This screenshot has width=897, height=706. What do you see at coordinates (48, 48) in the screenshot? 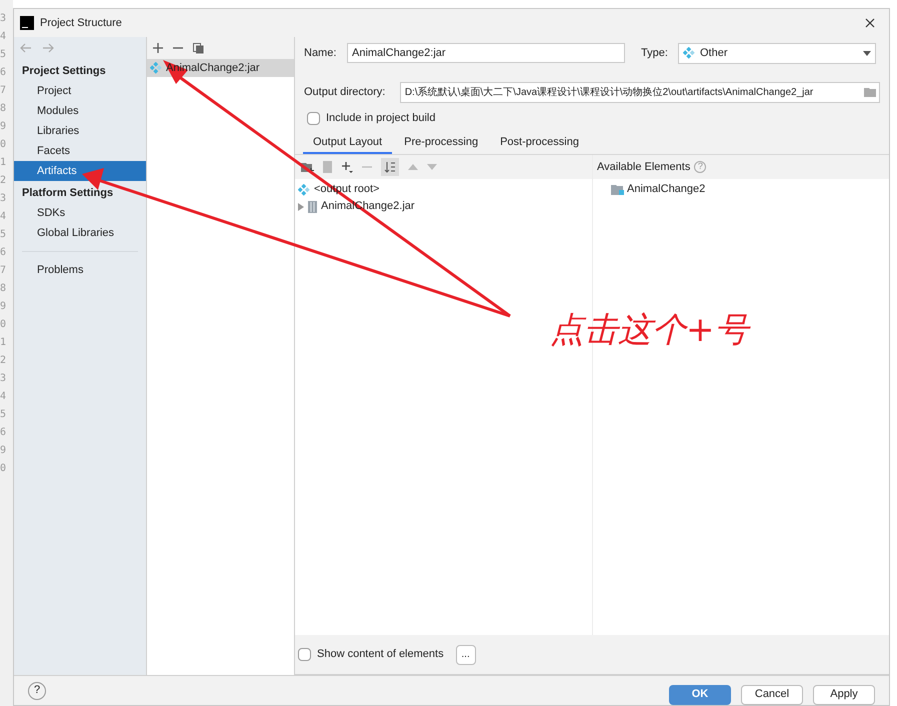
I see `forward-arrow-icon` at bounding box center [48, 48].